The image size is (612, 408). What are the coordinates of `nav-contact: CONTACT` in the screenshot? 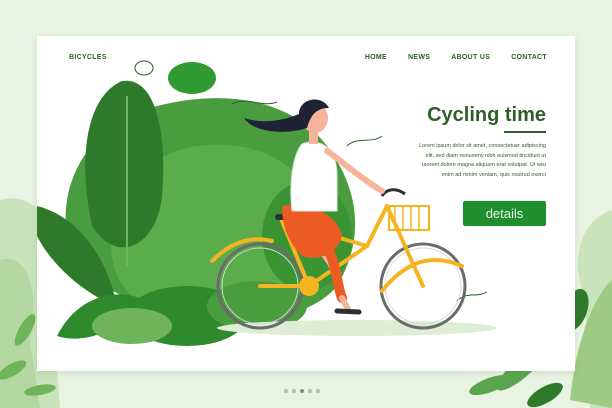 It's located at (529, 57).